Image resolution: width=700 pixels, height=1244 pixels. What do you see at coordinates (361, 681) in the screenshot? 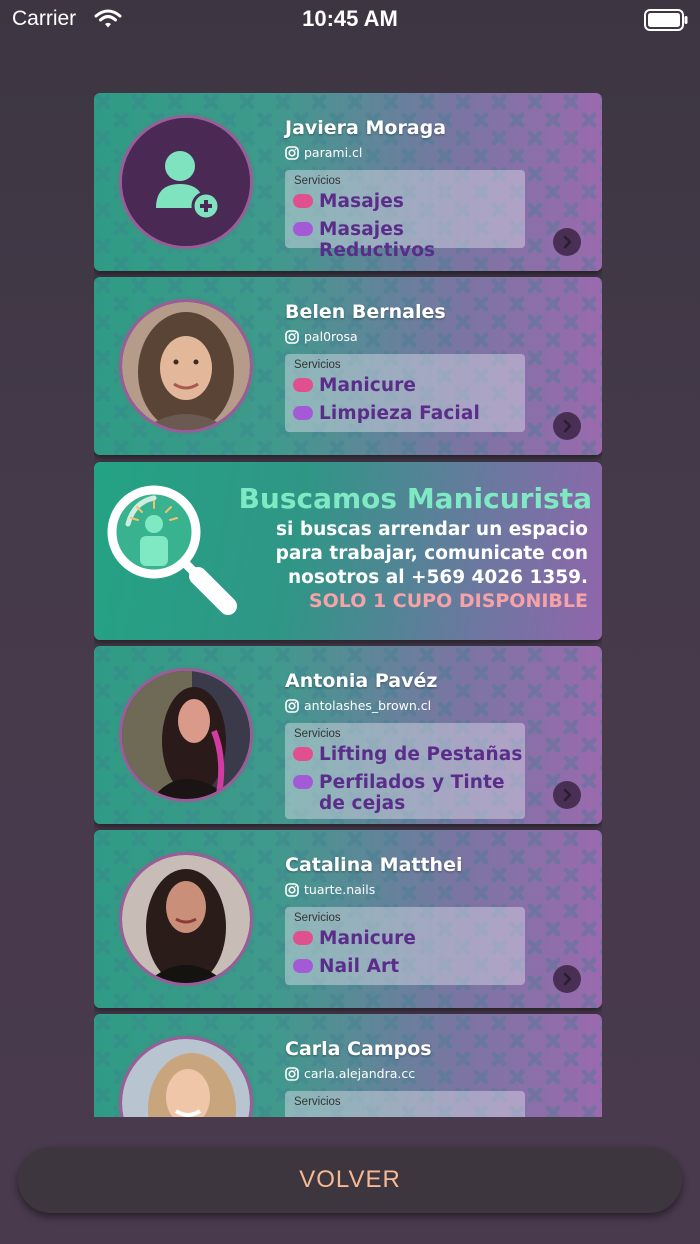
I see `professional-name: Antonia Pavéz` at bounding box center [361, 681].